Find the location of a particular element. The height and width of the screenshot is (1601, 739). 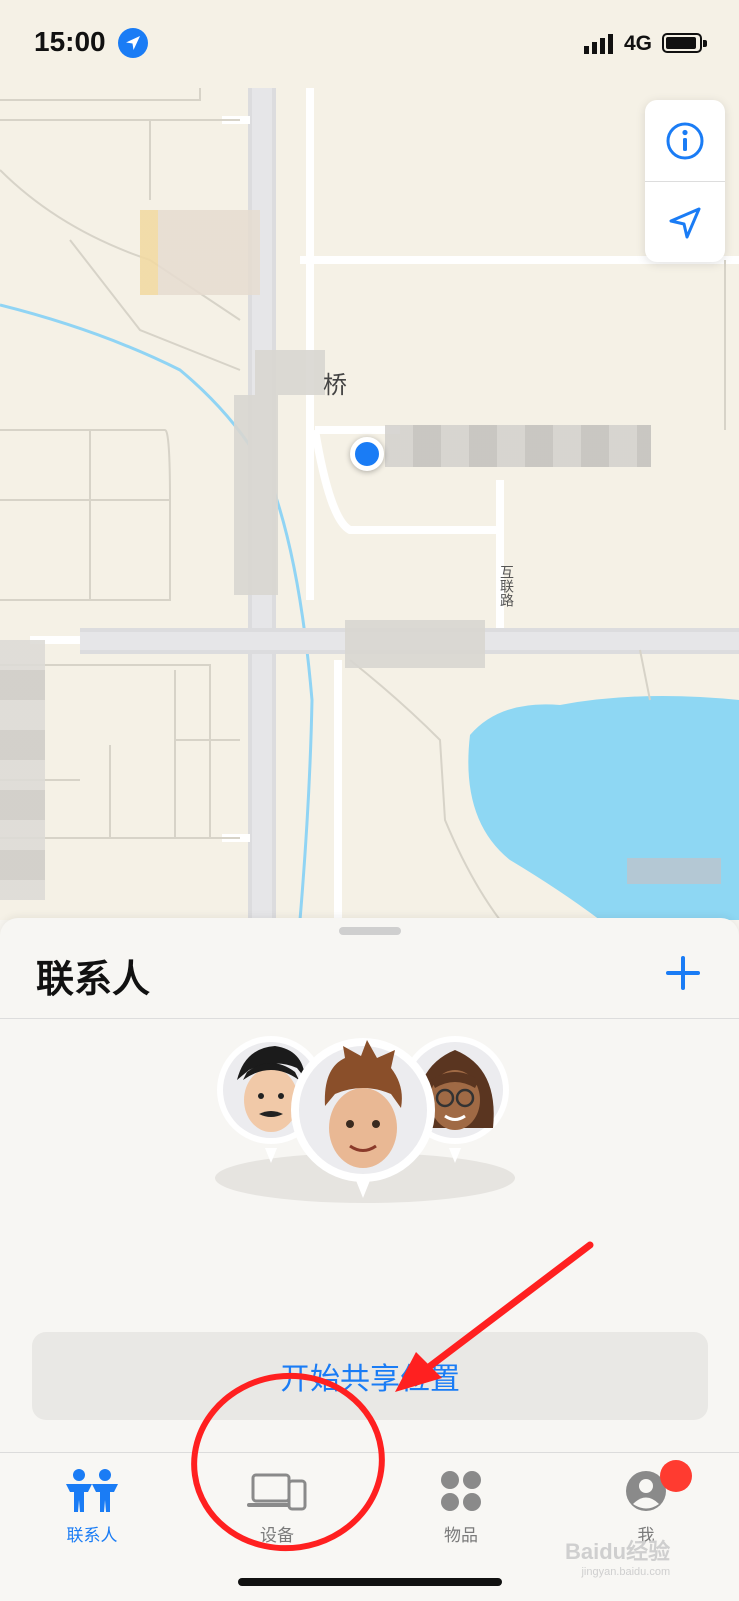

track-location-button is located at coordinates (685, 222).